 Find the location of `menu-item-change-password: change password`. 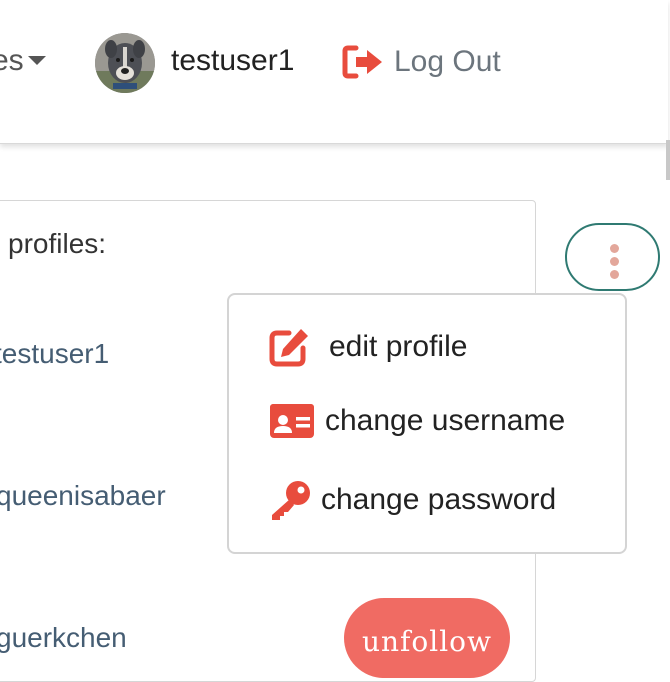

menu-item-change-password: change password is located at coordinates (412, 500).